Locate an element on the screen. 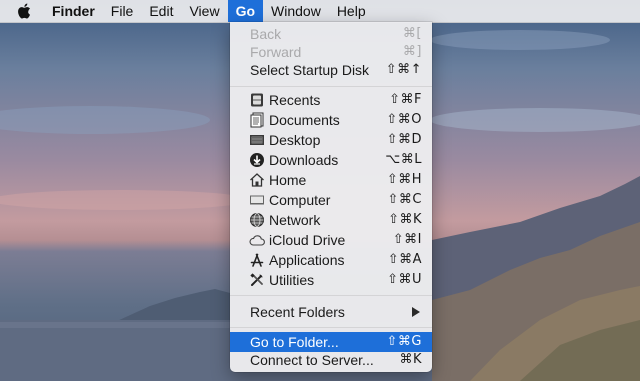 The height and width of the screenshot is (381, 640). menu-item-shortcut: ⌥⌘L is located at coordinates (403, 159).